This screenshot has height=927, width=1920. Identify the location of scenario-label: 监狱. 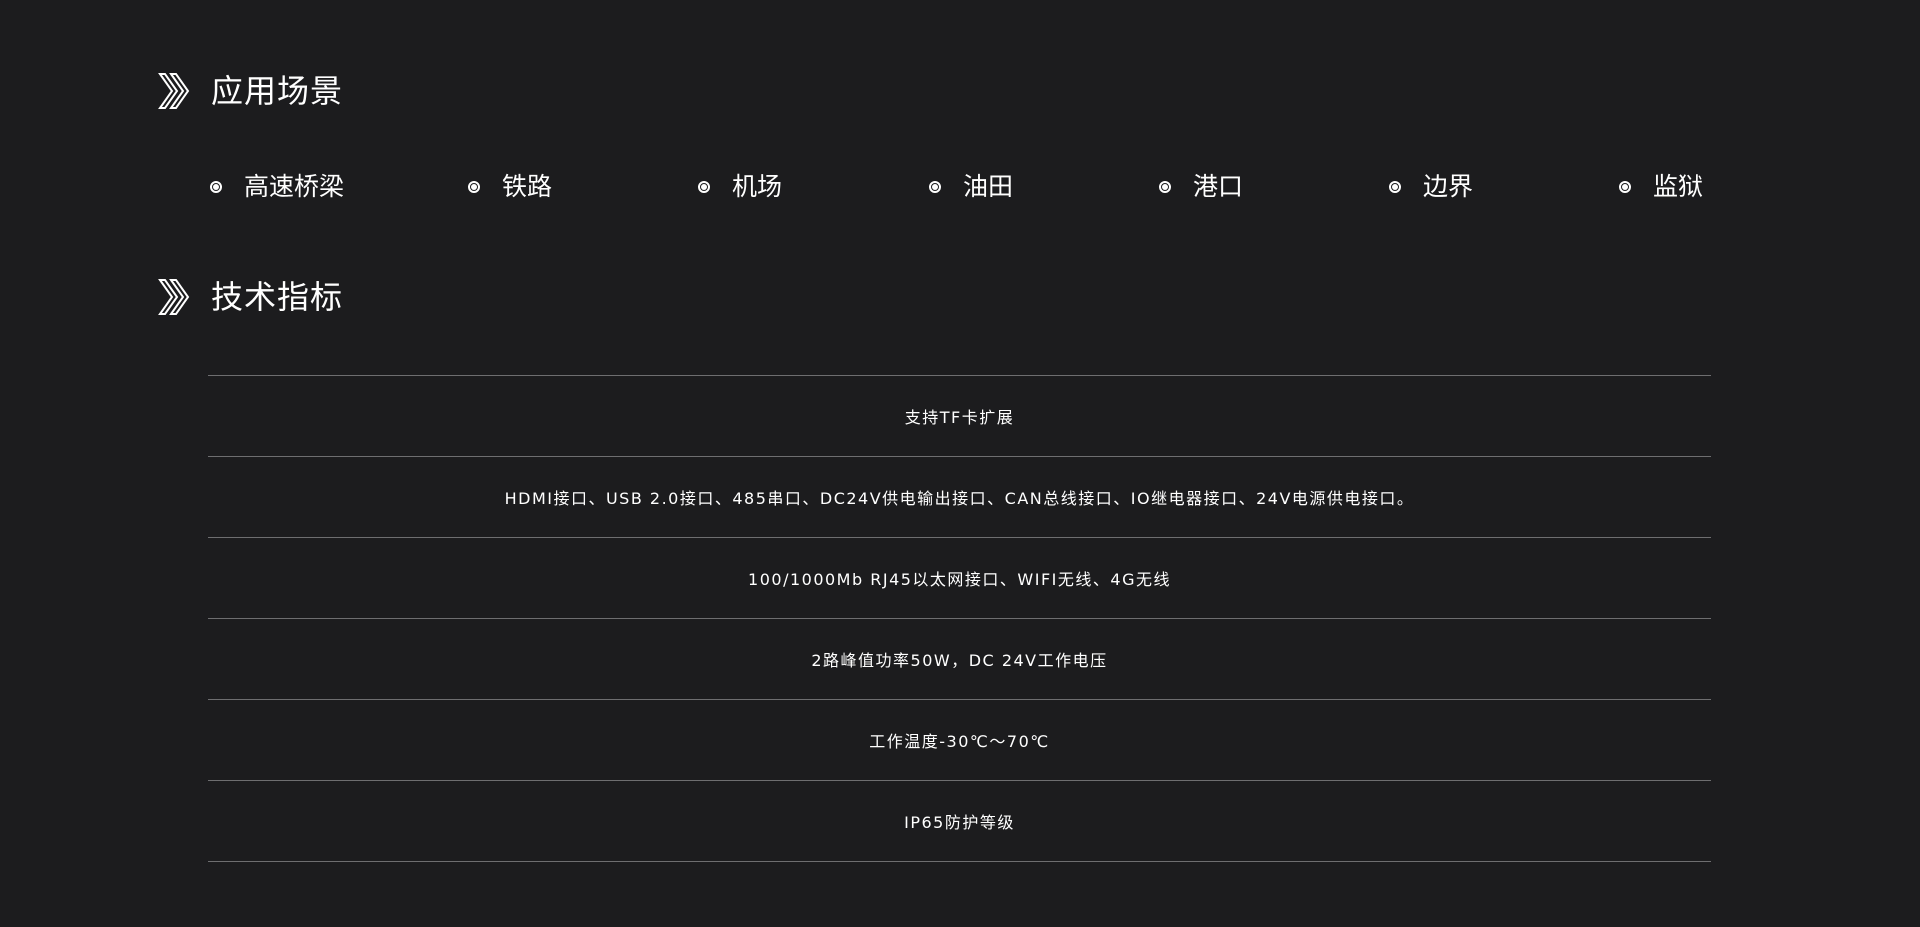
(1678, 186).